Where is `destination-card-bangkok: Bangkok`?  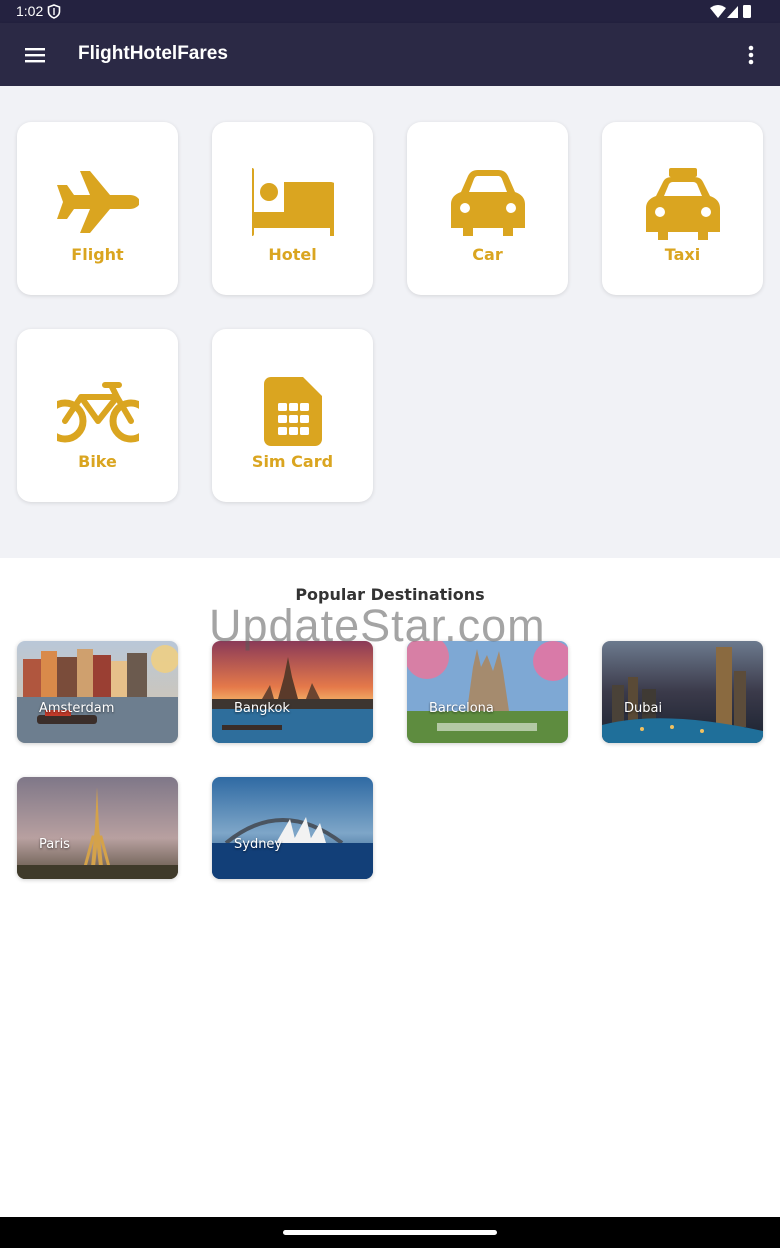 destination-card-bangkok: Bangkok is located at coordinates (292, 692).